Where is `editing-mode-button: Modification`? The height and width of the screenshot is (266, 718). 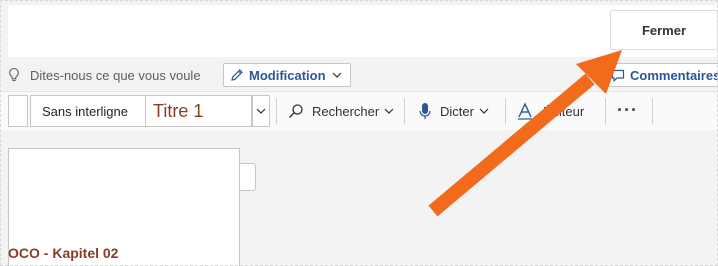 editing-mode-button: Modification is located at coordinates (287, 75).